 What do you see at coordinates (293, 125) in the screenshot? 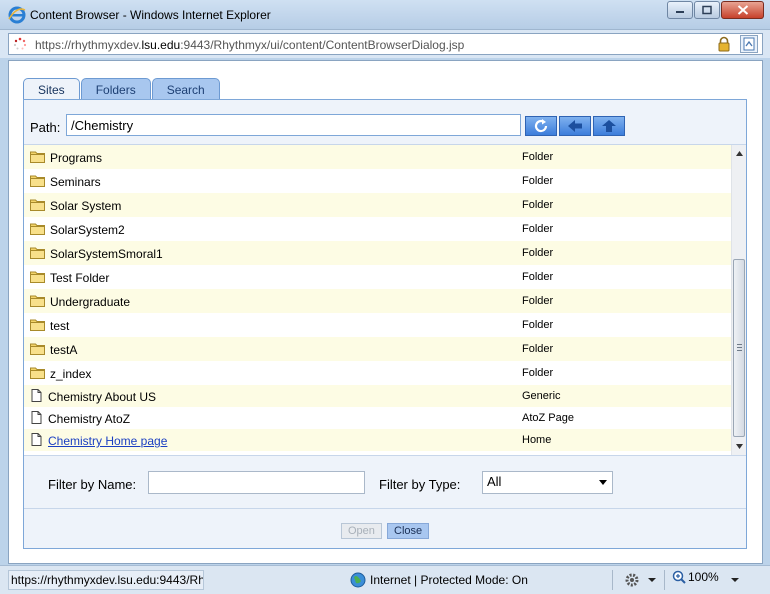
I see `path-input` at bounding box center [293, 125].